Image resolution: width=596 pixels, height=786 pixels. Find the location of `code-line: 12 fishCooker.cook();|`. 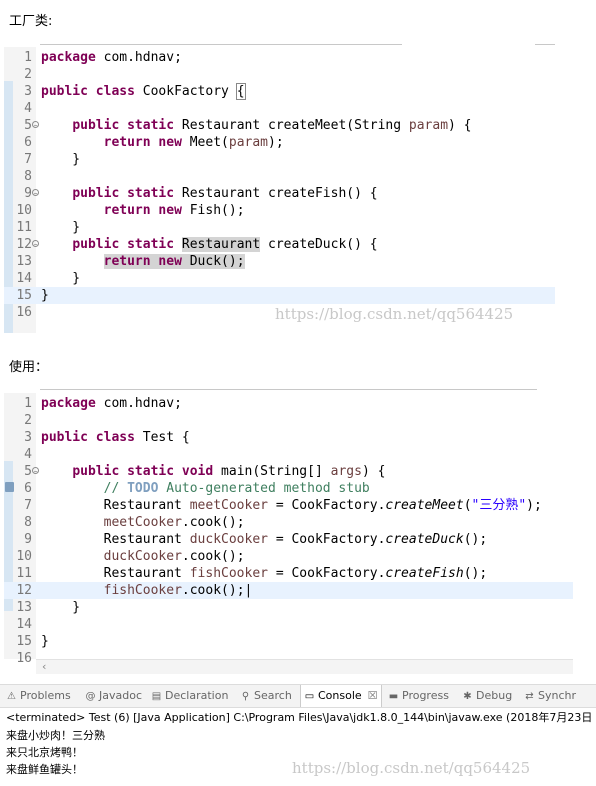

code-line: 12 fishCooker.cook();| is located at coordinates (288, 590).